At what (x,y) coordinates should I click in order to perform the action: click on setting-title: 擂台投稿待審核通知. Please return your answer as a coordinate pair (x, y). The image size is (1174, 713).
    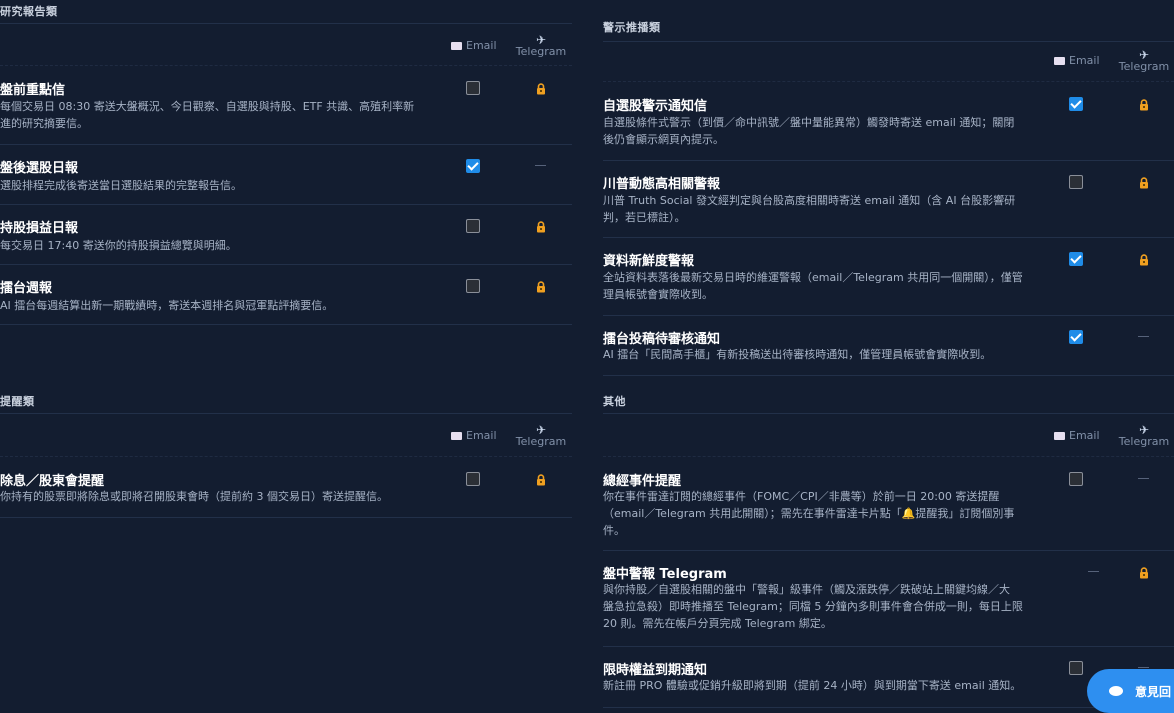
    Looking at the image, I should click on (662, 339).